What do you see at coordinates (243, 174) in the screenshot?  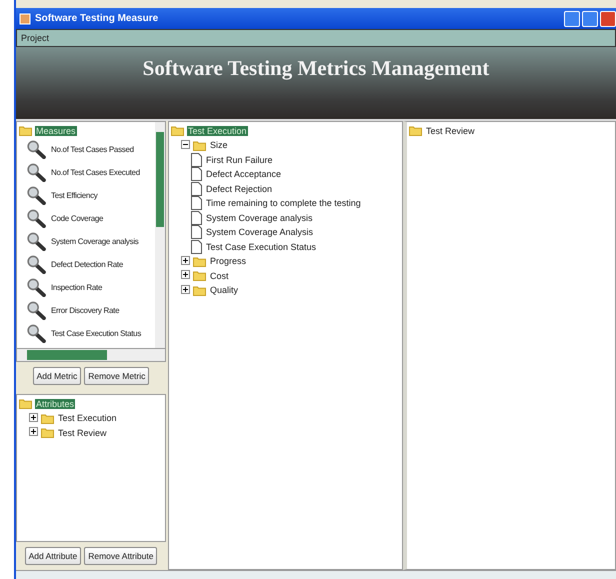 I see `tree-item: Defect Acceptance` at bounding box center [243, 174].